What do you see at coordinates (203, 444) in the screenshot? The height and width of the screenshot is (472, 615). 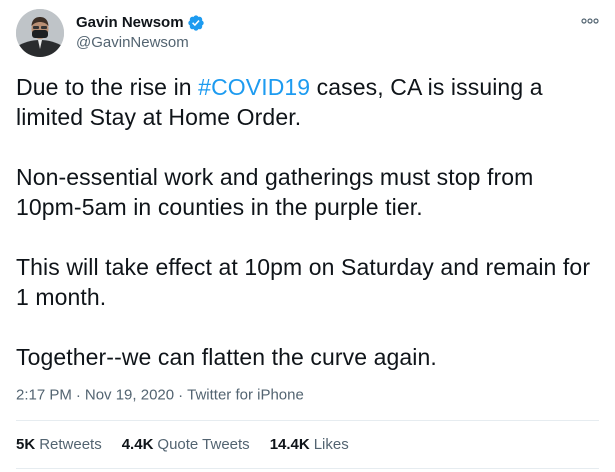 I see `quote-tweets-label: Quote Tweets` at bounding box center [203, 444].